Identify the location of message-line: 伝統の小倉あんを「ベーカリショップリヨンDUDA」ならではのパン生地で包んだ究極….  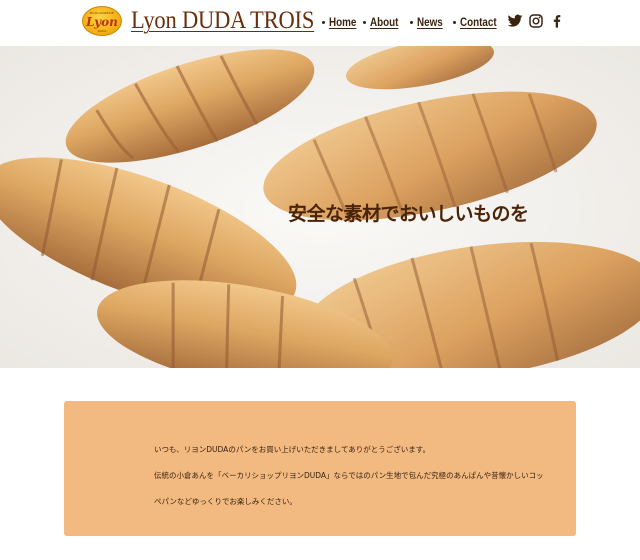
(349, 475).